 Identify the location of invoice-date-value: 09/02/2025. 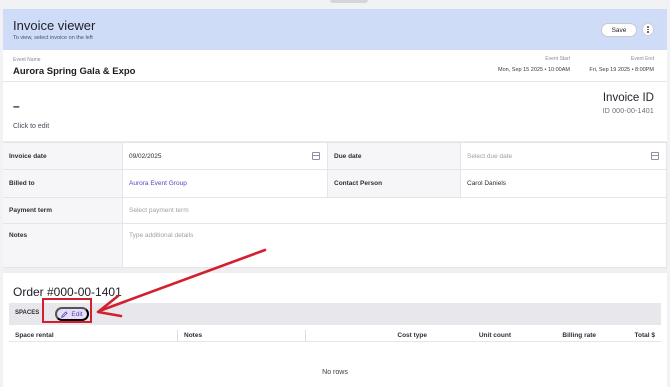
(145, 156).